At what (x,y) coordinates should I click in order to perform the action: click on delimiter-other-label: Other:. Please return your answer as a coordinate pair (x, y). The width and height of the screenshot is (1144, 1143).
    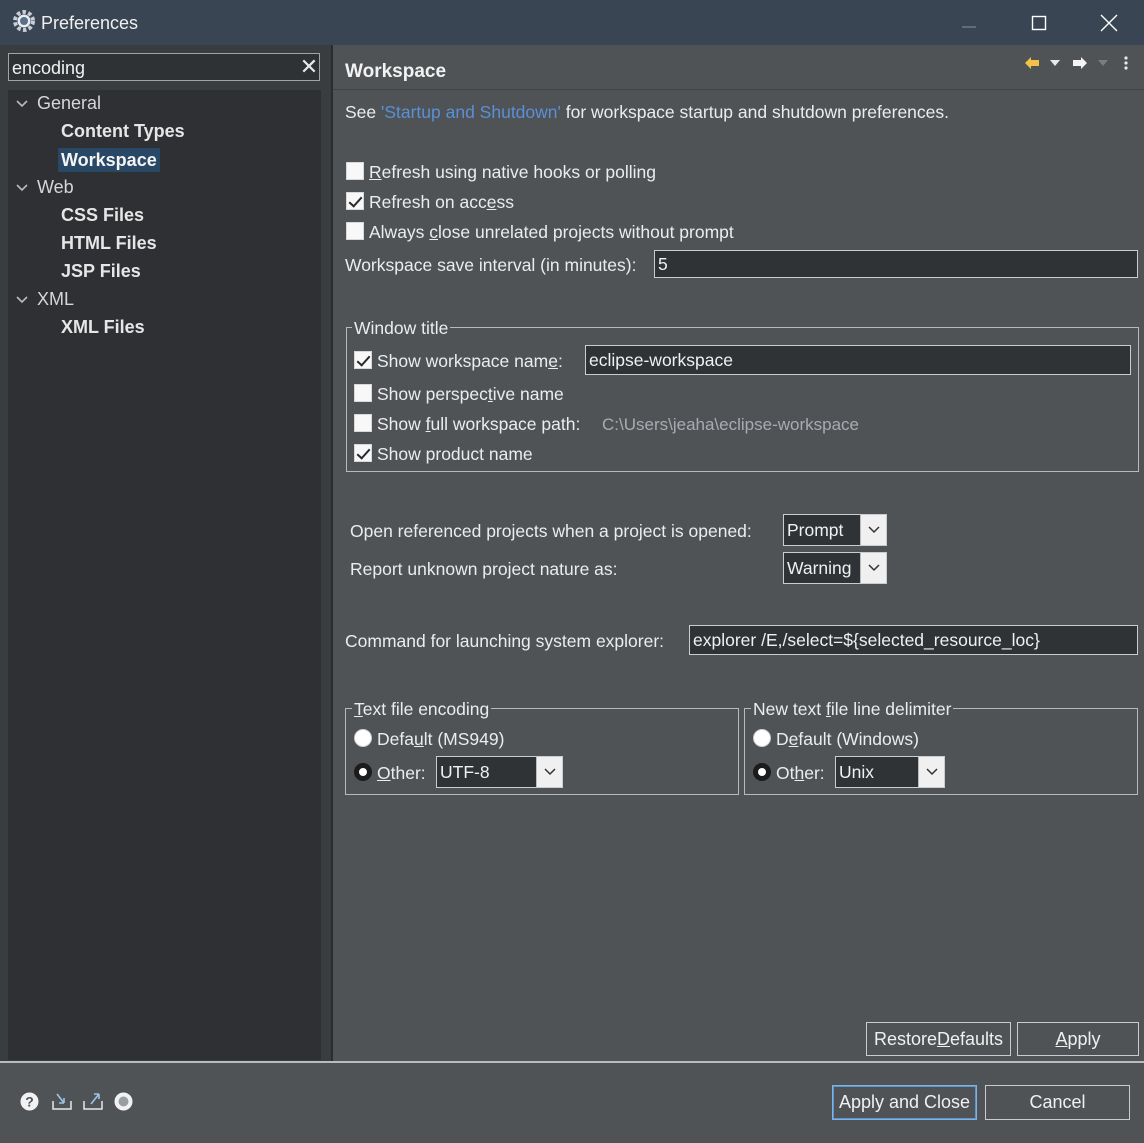
    Looking at the image, I should click on (800, 773).